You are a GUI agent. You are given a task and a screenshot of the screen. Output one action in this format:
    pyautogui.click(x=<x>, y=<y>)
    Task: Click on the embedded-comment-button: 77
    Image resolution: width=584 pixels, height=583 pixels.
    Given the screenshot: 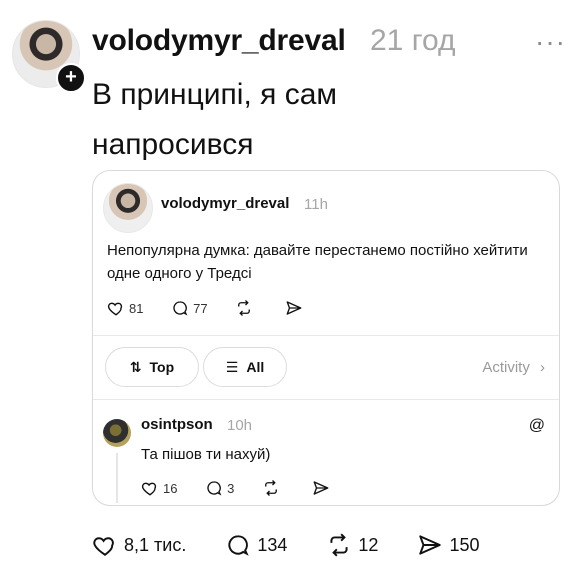 What is the action you would take?
    pyautogui.click(x=189, y=308)
    